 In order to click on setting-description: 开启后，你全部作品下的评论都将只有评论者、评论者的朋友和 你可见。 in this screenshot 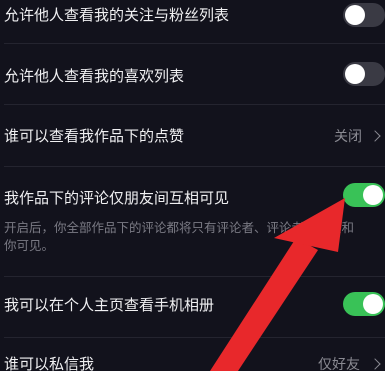, I will do `click(194, 237)`.